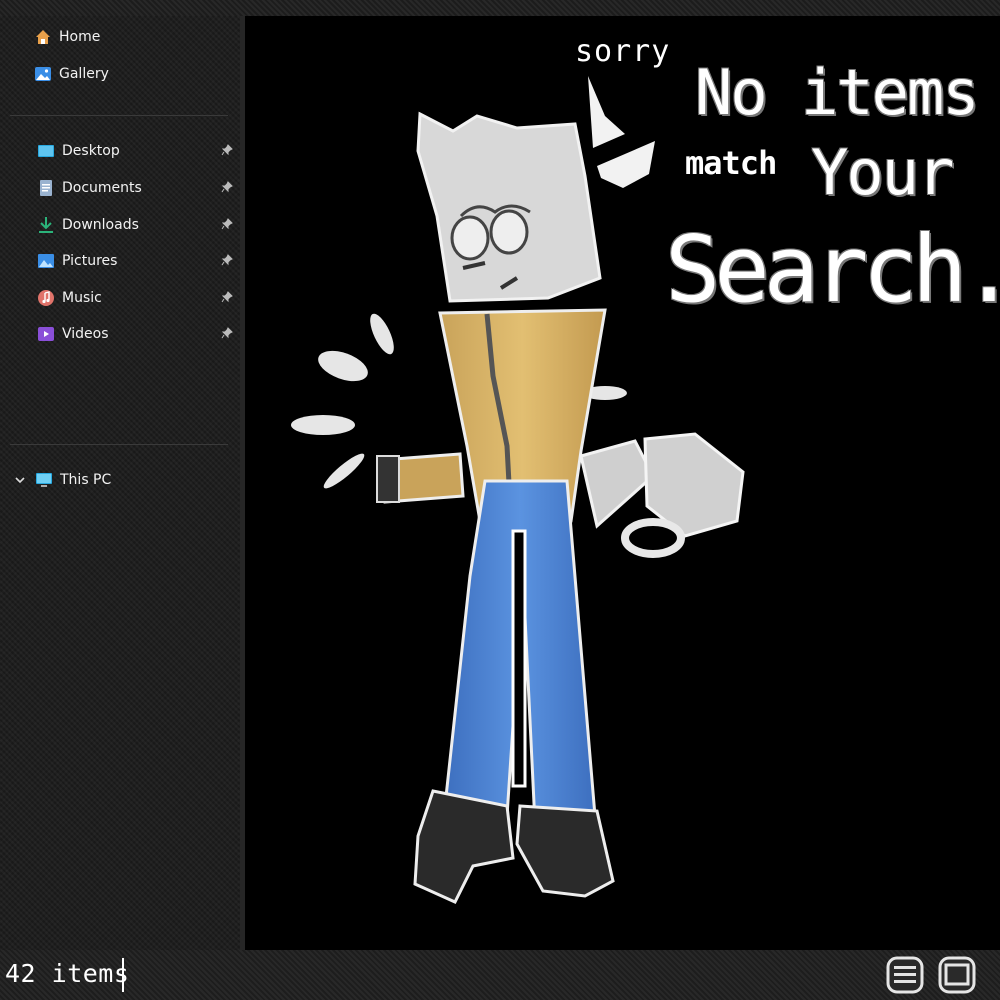  What do you see at coordinates (136, 74) in the screenshot?
I see `sidebar-item-gallery: Gallery` at bounding box center [136, 74].